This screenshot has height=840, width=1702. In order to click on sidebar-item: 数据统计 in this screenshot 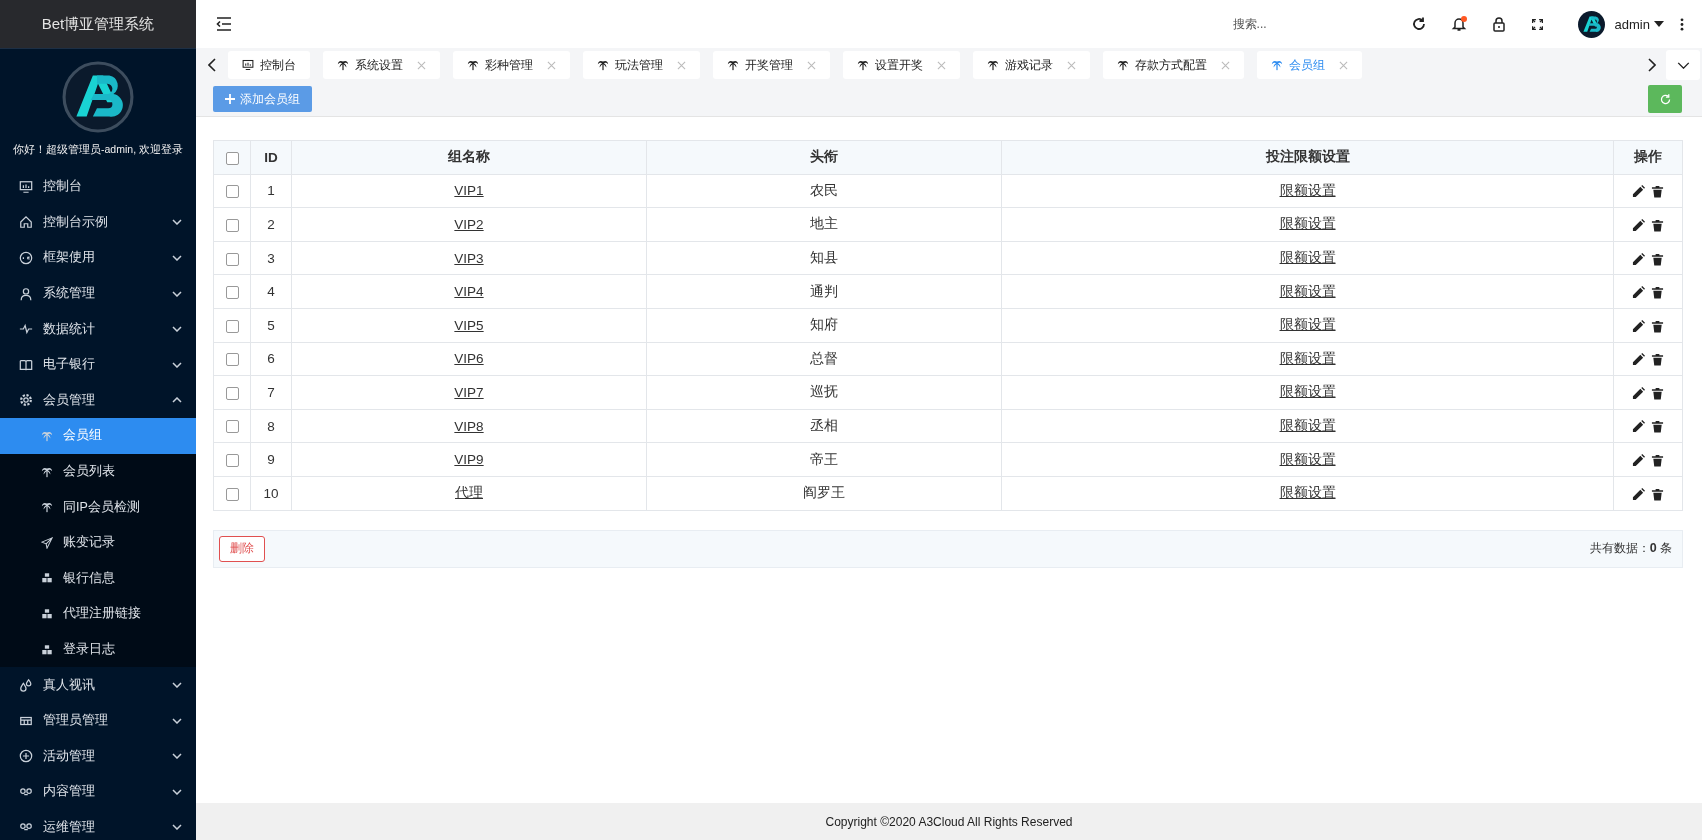, I will do `click(98, 329)`.